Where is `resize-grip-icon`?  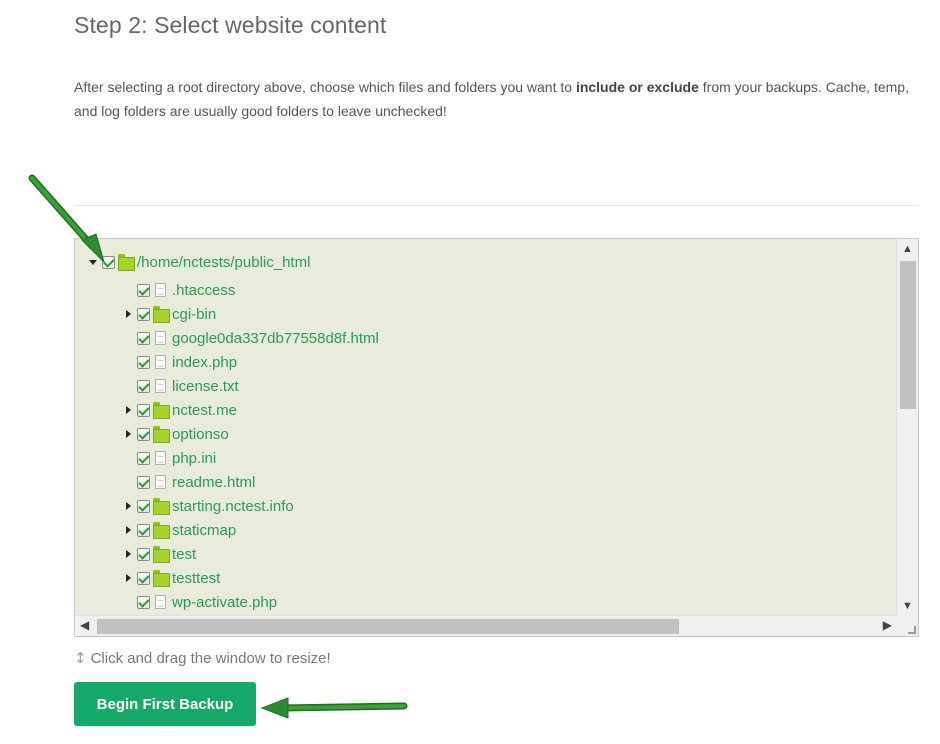 resize-grip-icon is located at coordinates (912, 630).